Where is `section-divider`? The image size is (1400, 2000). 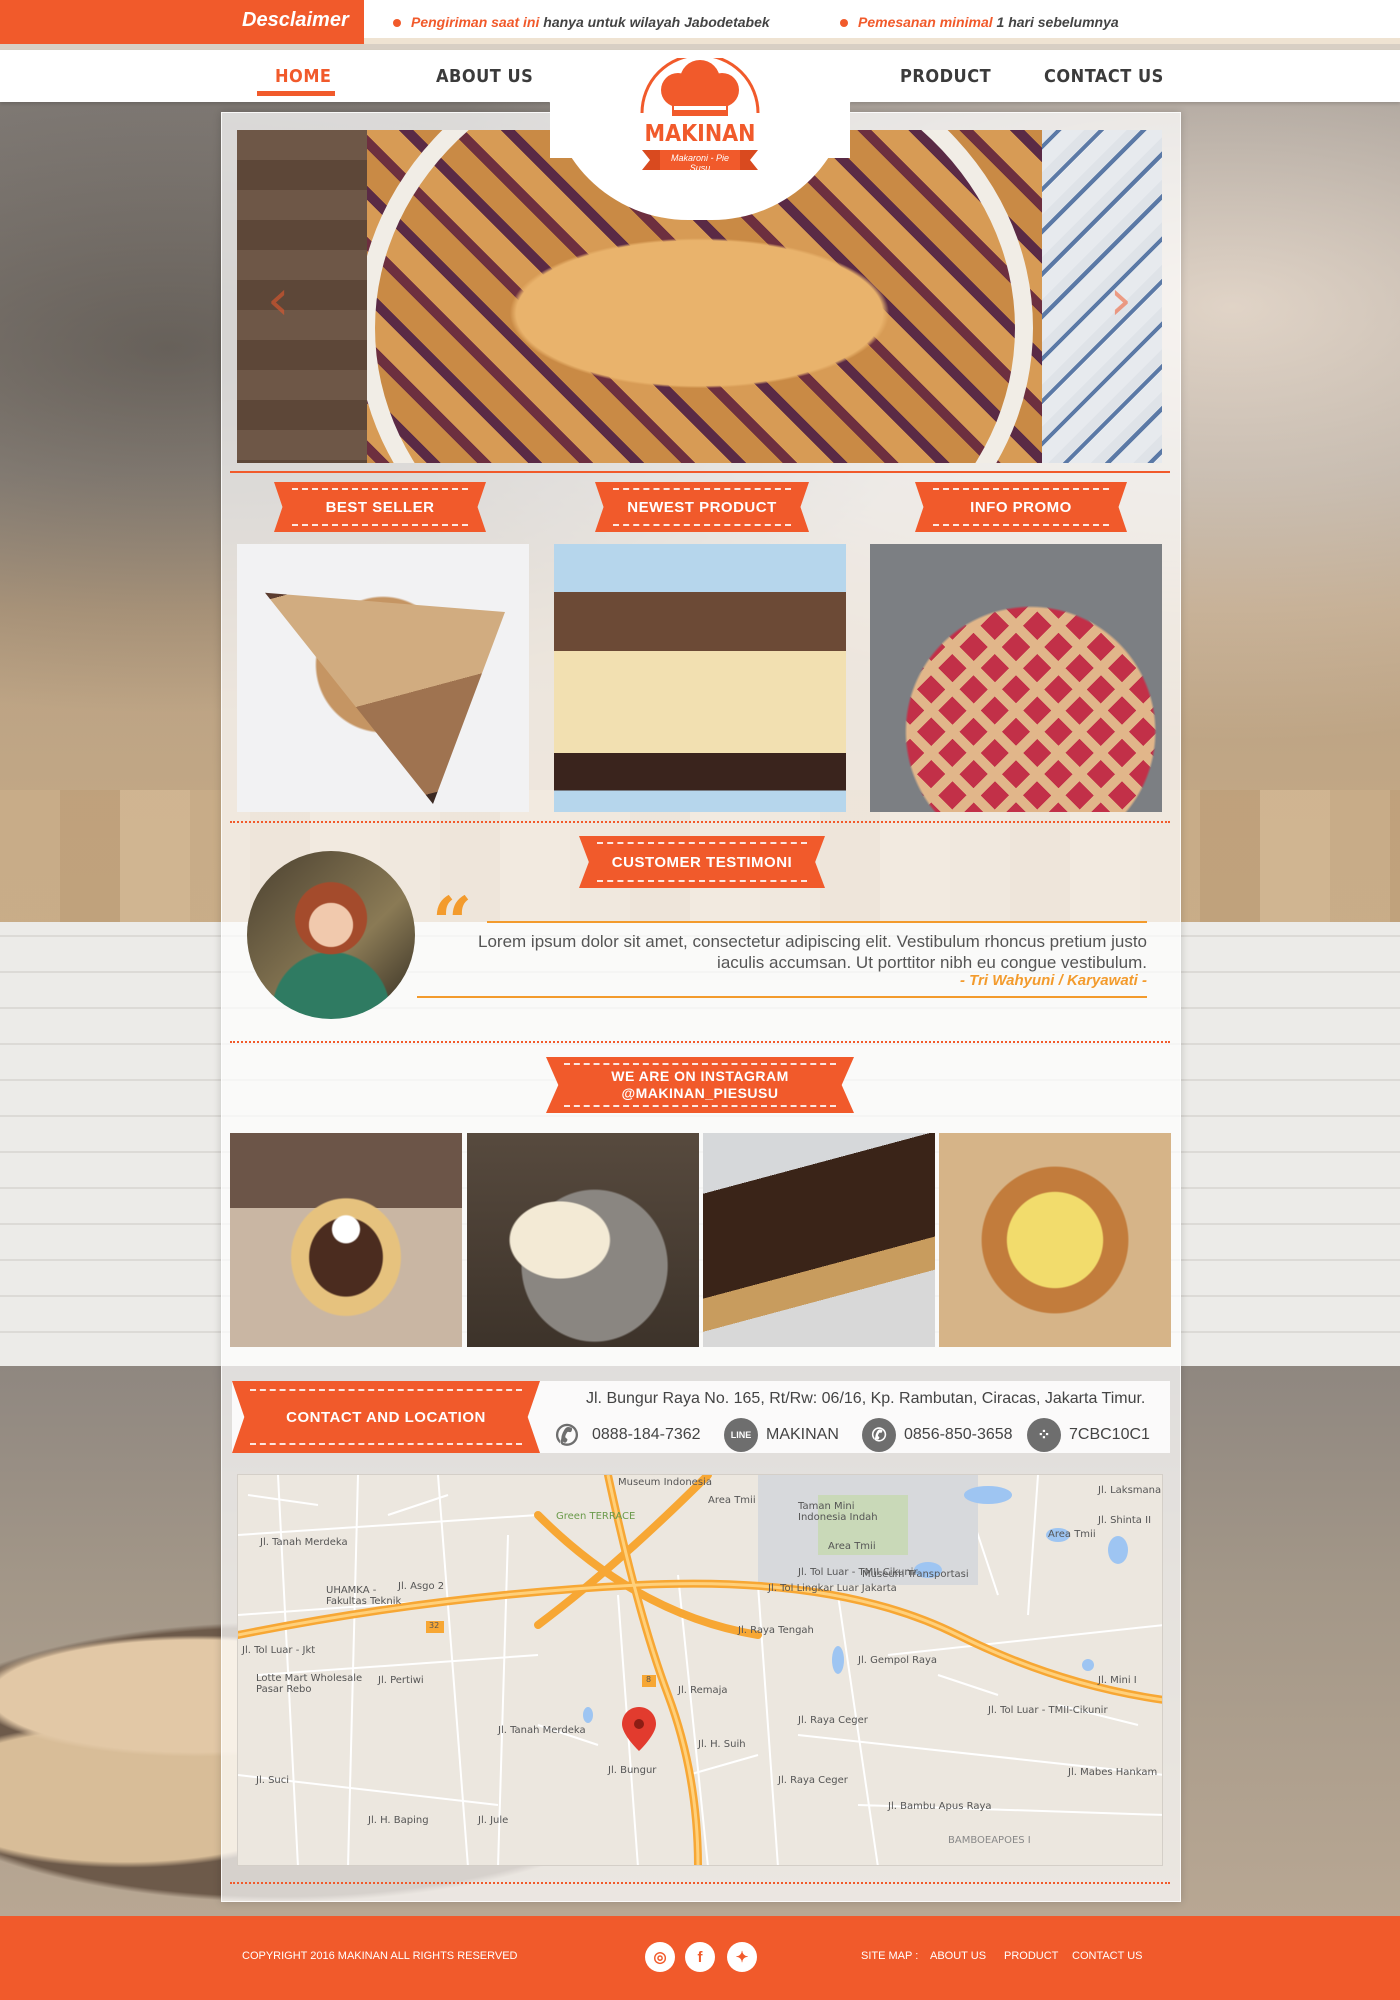
section-divider is located at coordinates (700, 472).